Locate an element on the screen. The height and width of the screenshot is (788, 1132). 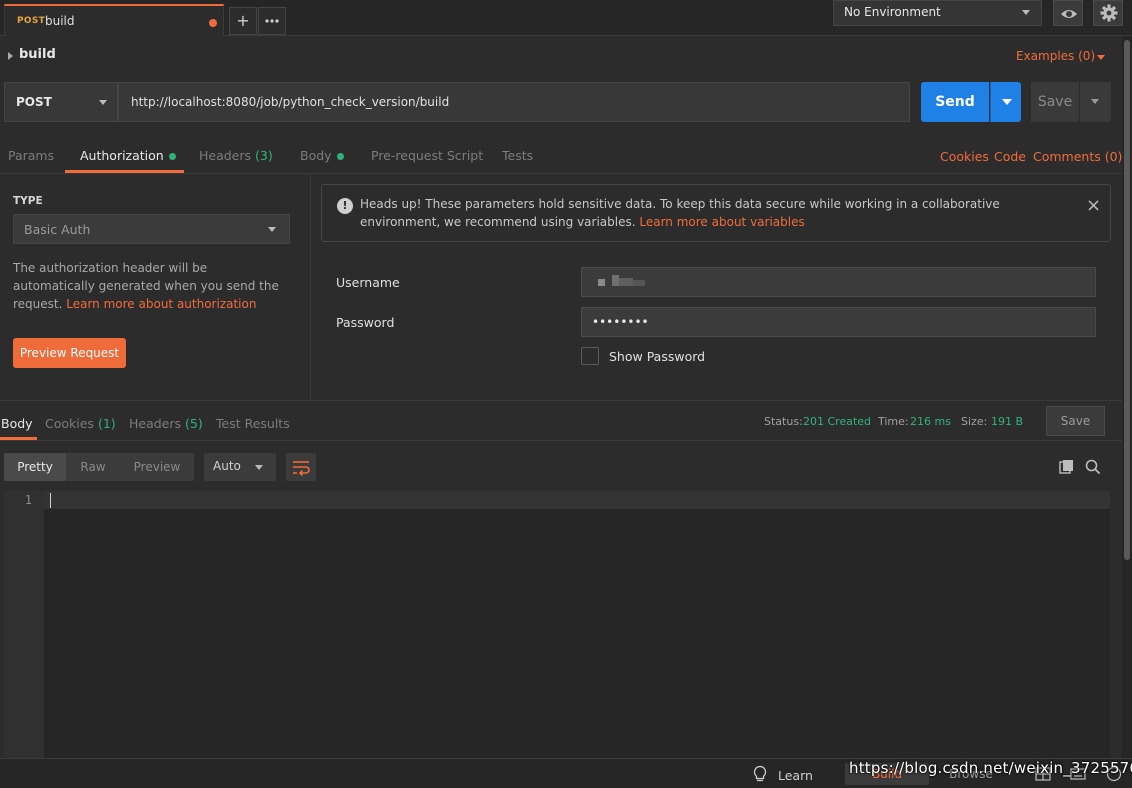
method-label: POST is located at coordinates (34, 102).